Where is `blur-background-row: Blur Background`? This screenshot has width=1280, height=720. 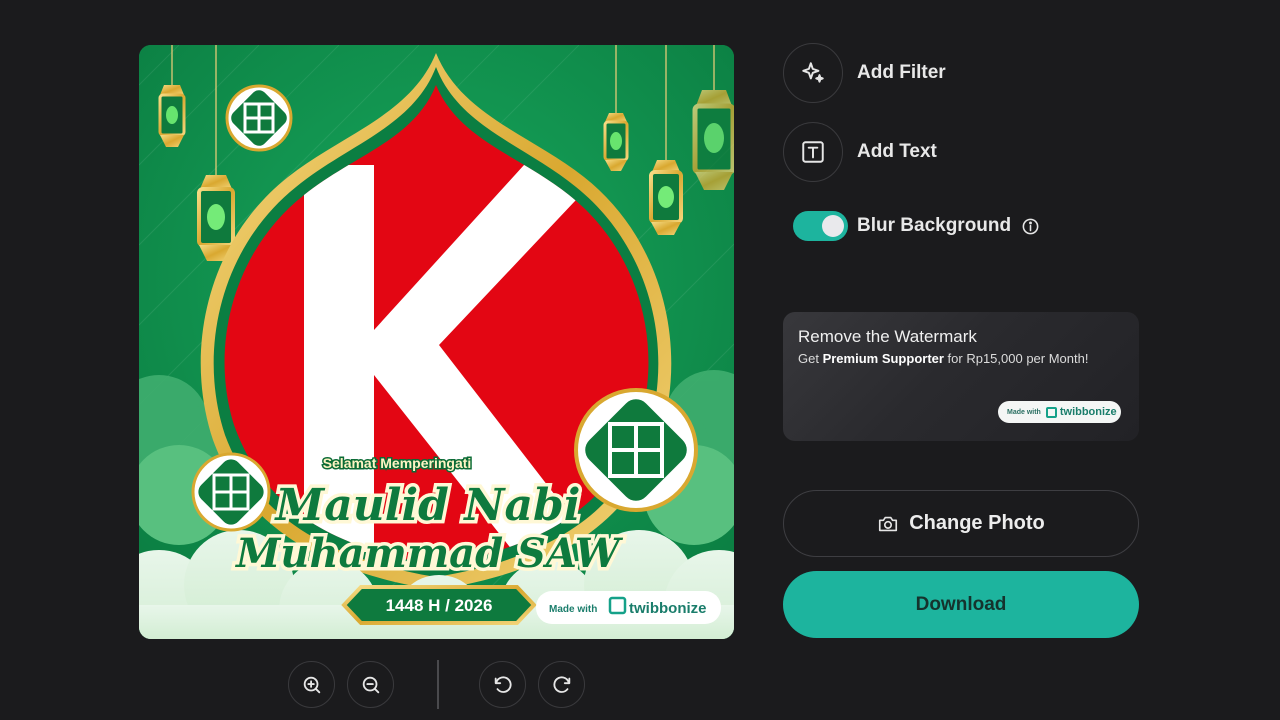 blur-background-row: Blur Background is located at coordinates (916, 226).